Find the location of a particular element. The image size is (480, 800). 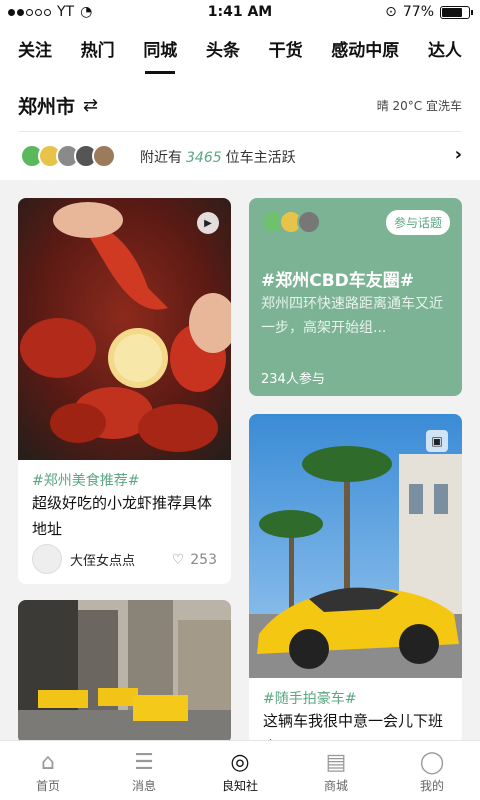

top-tab-bar: 关注 热门 同城 头条 干货 感动中原 达人 is located at coordinates (240, 54).